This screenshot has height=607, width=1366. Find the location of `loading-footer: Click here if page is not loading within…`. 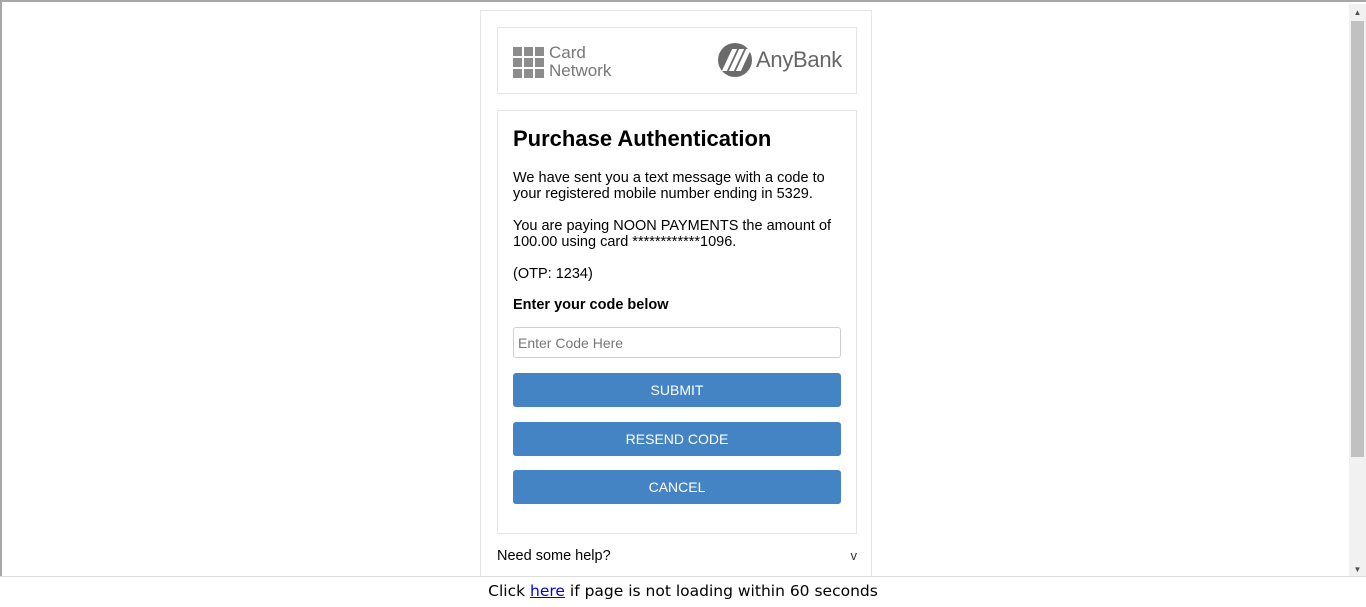

loading-footer: Click here if page is not loading within… is located at coordinates (683, 591).